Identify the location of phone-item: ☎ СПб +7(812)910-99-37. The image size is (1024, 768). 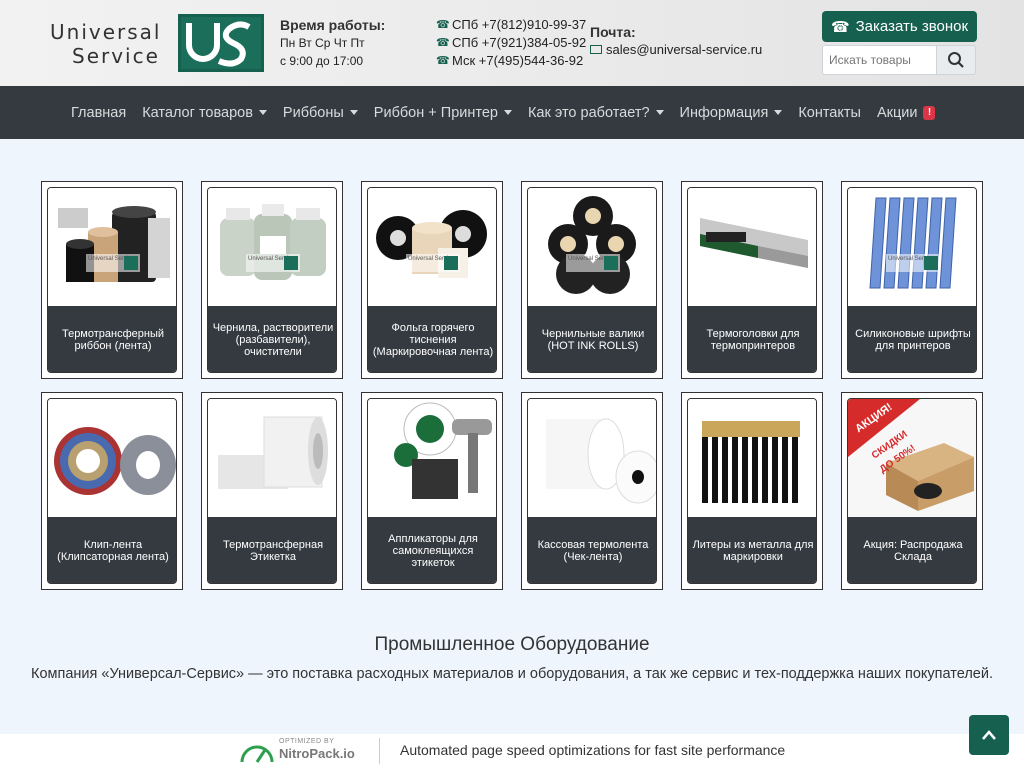
(511, 25).